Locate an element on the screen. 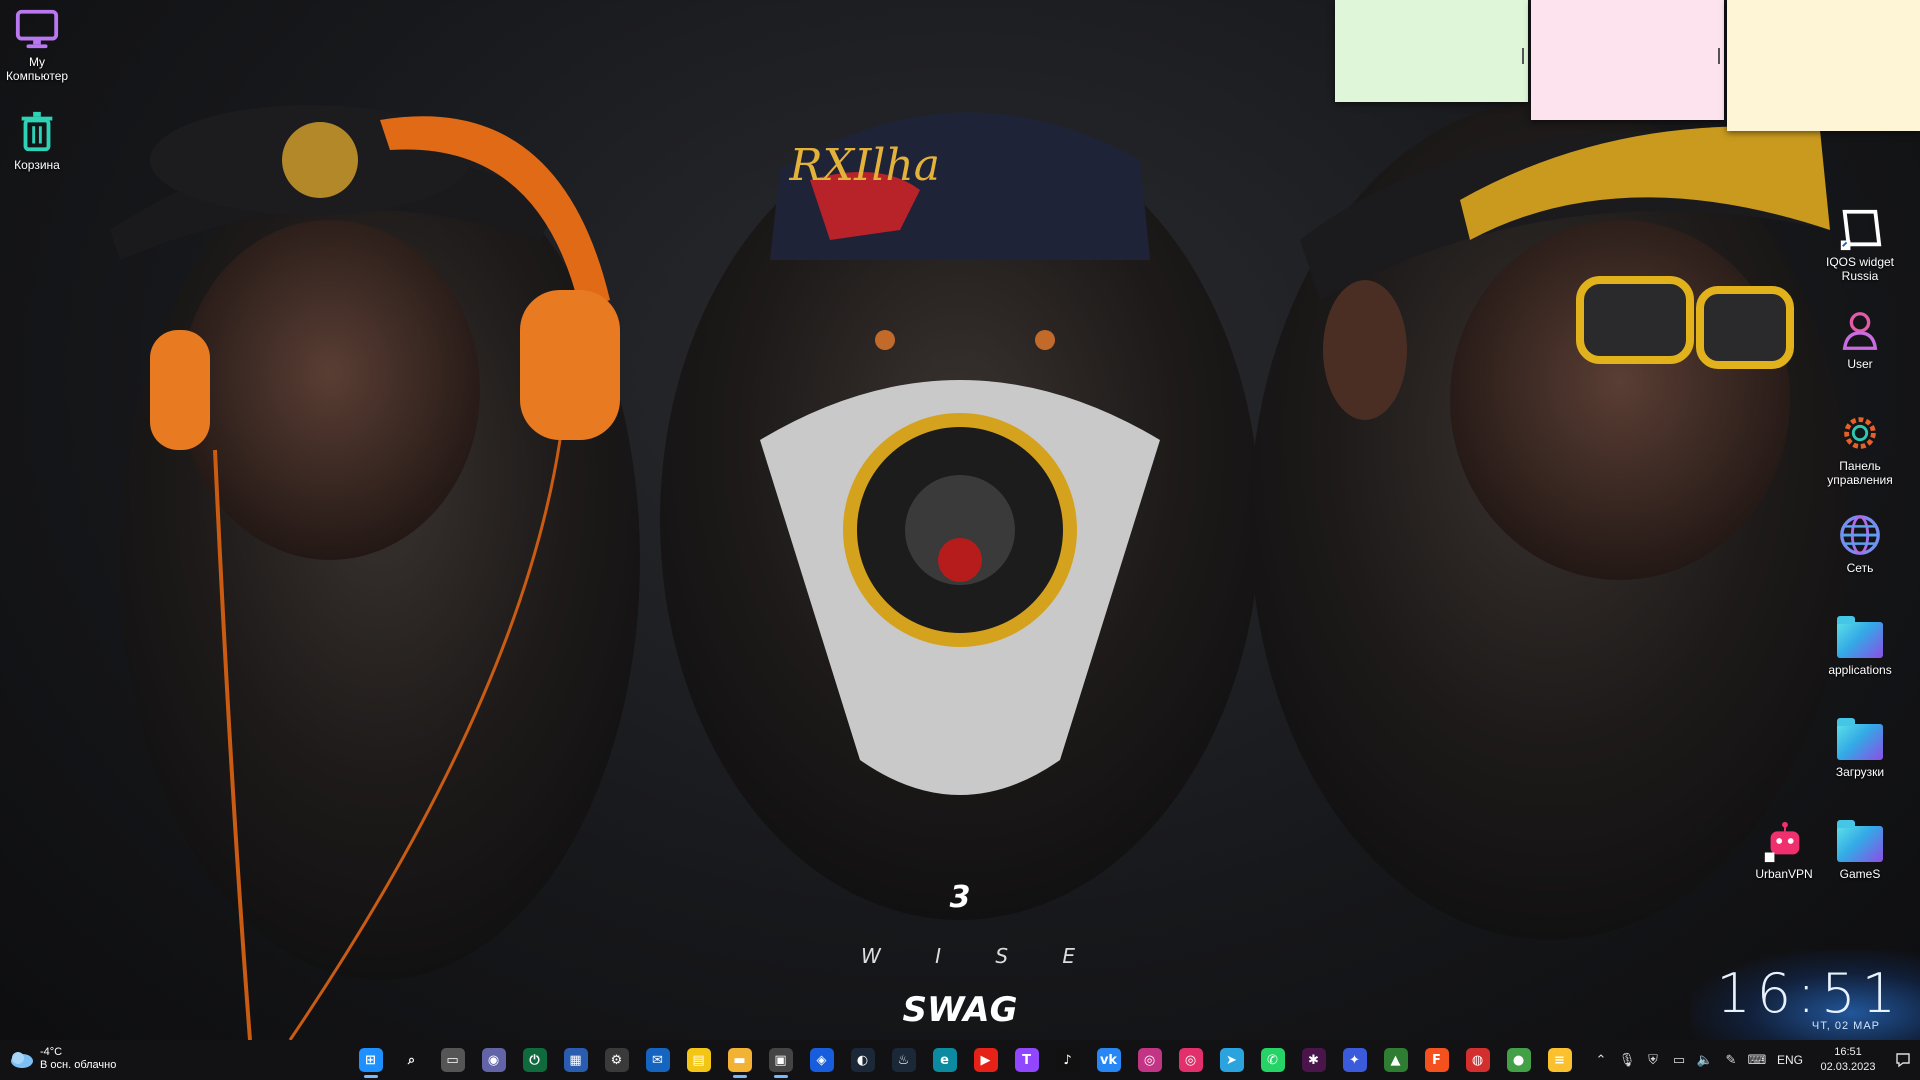 The image size is (1920, 1080). taskbar-button-instagram-alt: ◎ is located at coordinates (1149, 1060).